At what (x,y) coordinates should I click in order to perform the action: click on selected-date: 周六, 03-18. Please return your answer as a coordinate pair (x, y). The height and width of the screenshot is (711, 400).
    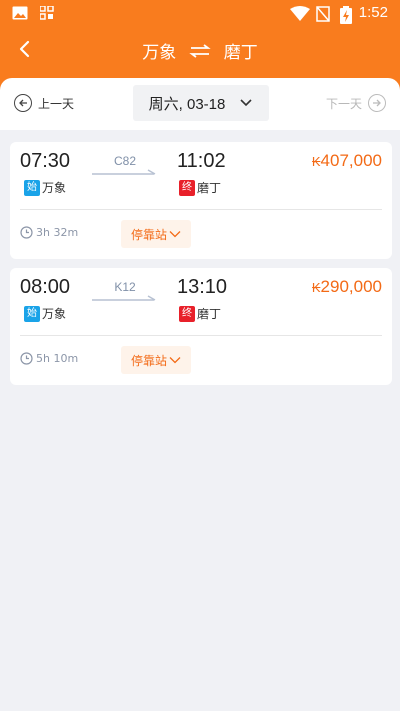
    Looking at the image, I should click on (187, 104).